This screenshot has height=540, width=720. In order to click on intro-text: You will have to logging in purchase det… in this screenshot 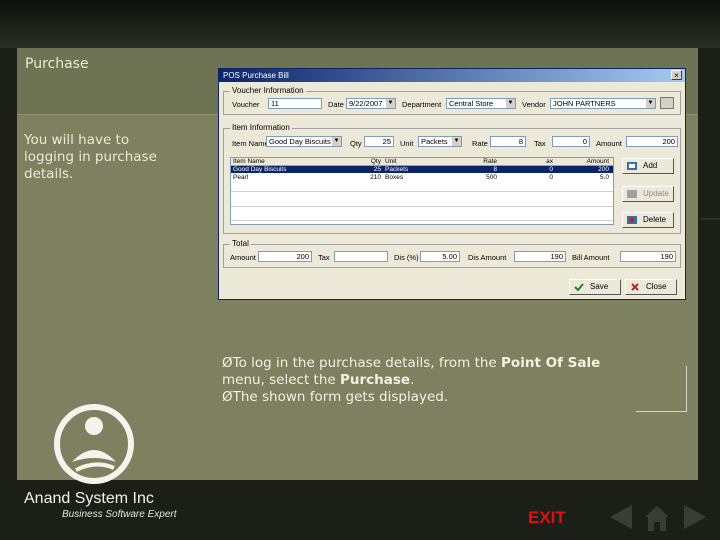, I will do `click(90, 157)`.